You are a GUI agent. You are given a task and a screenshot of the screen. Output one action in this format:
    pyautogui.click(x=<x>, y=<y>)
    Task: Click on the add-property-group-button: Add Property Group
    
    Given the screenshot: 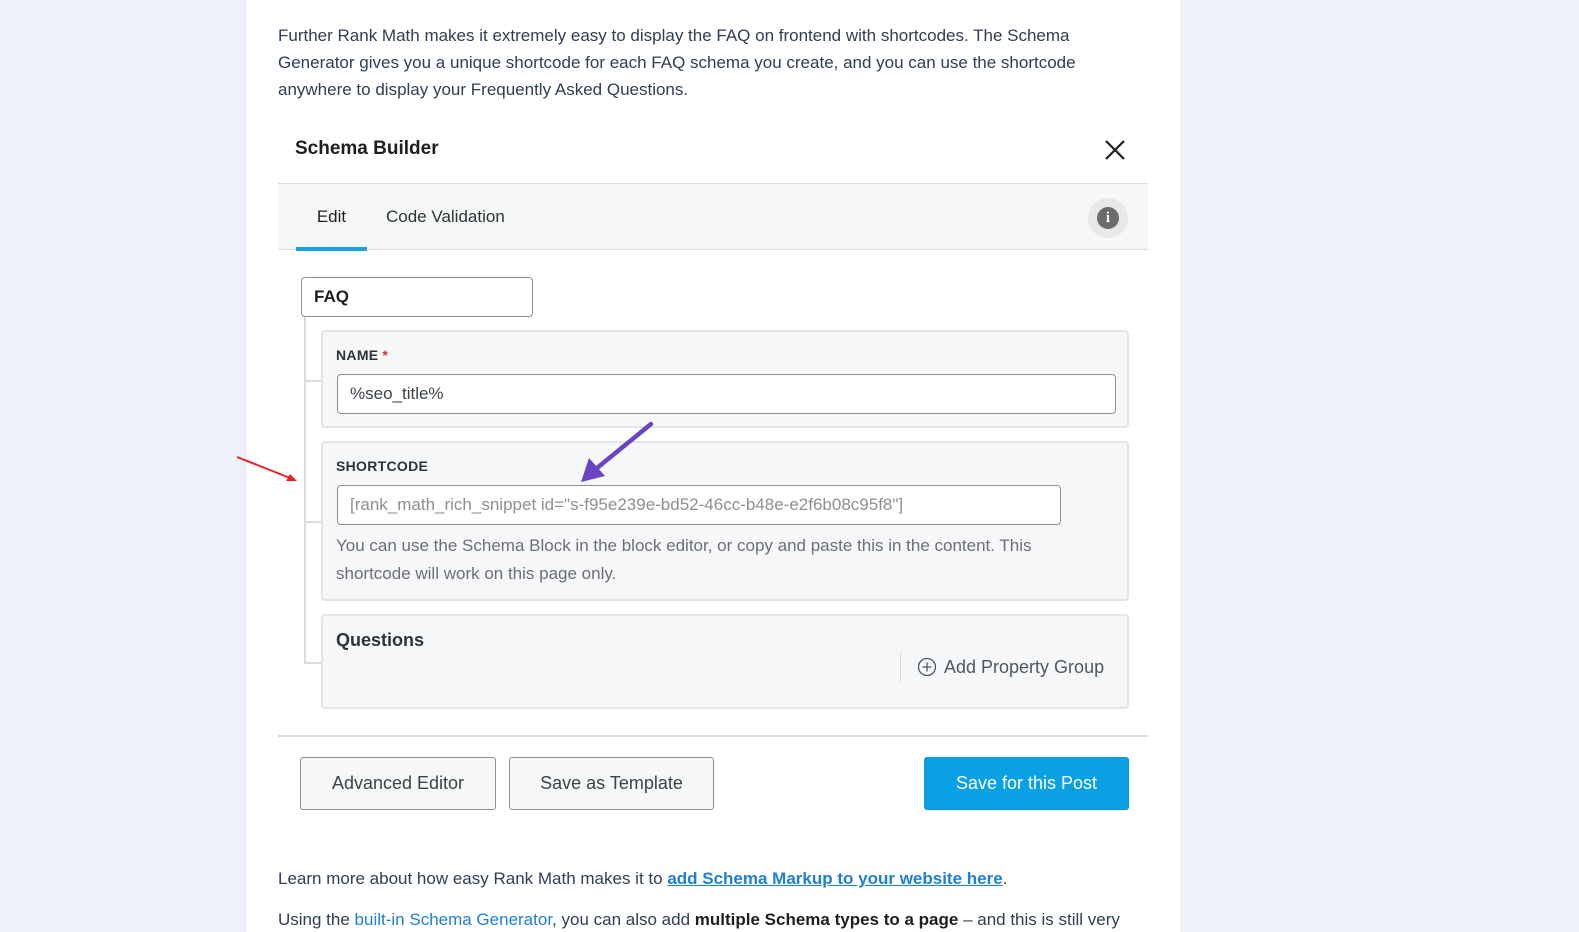 What is the action you would take?
    pyautogui.click(x=1002, y=667)
    